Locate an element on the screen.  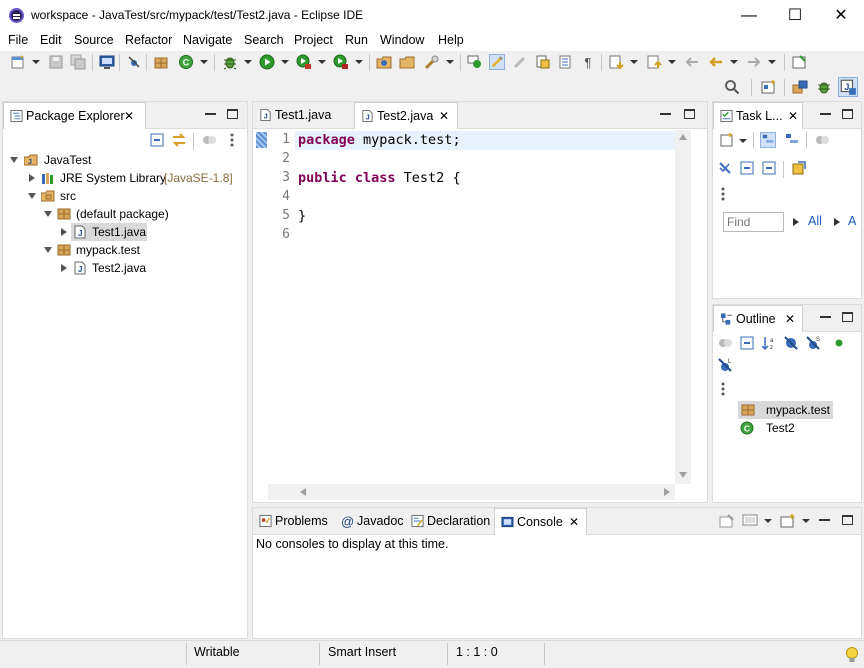
hide-local-types-icon: L is located at coordinates (725, 365).